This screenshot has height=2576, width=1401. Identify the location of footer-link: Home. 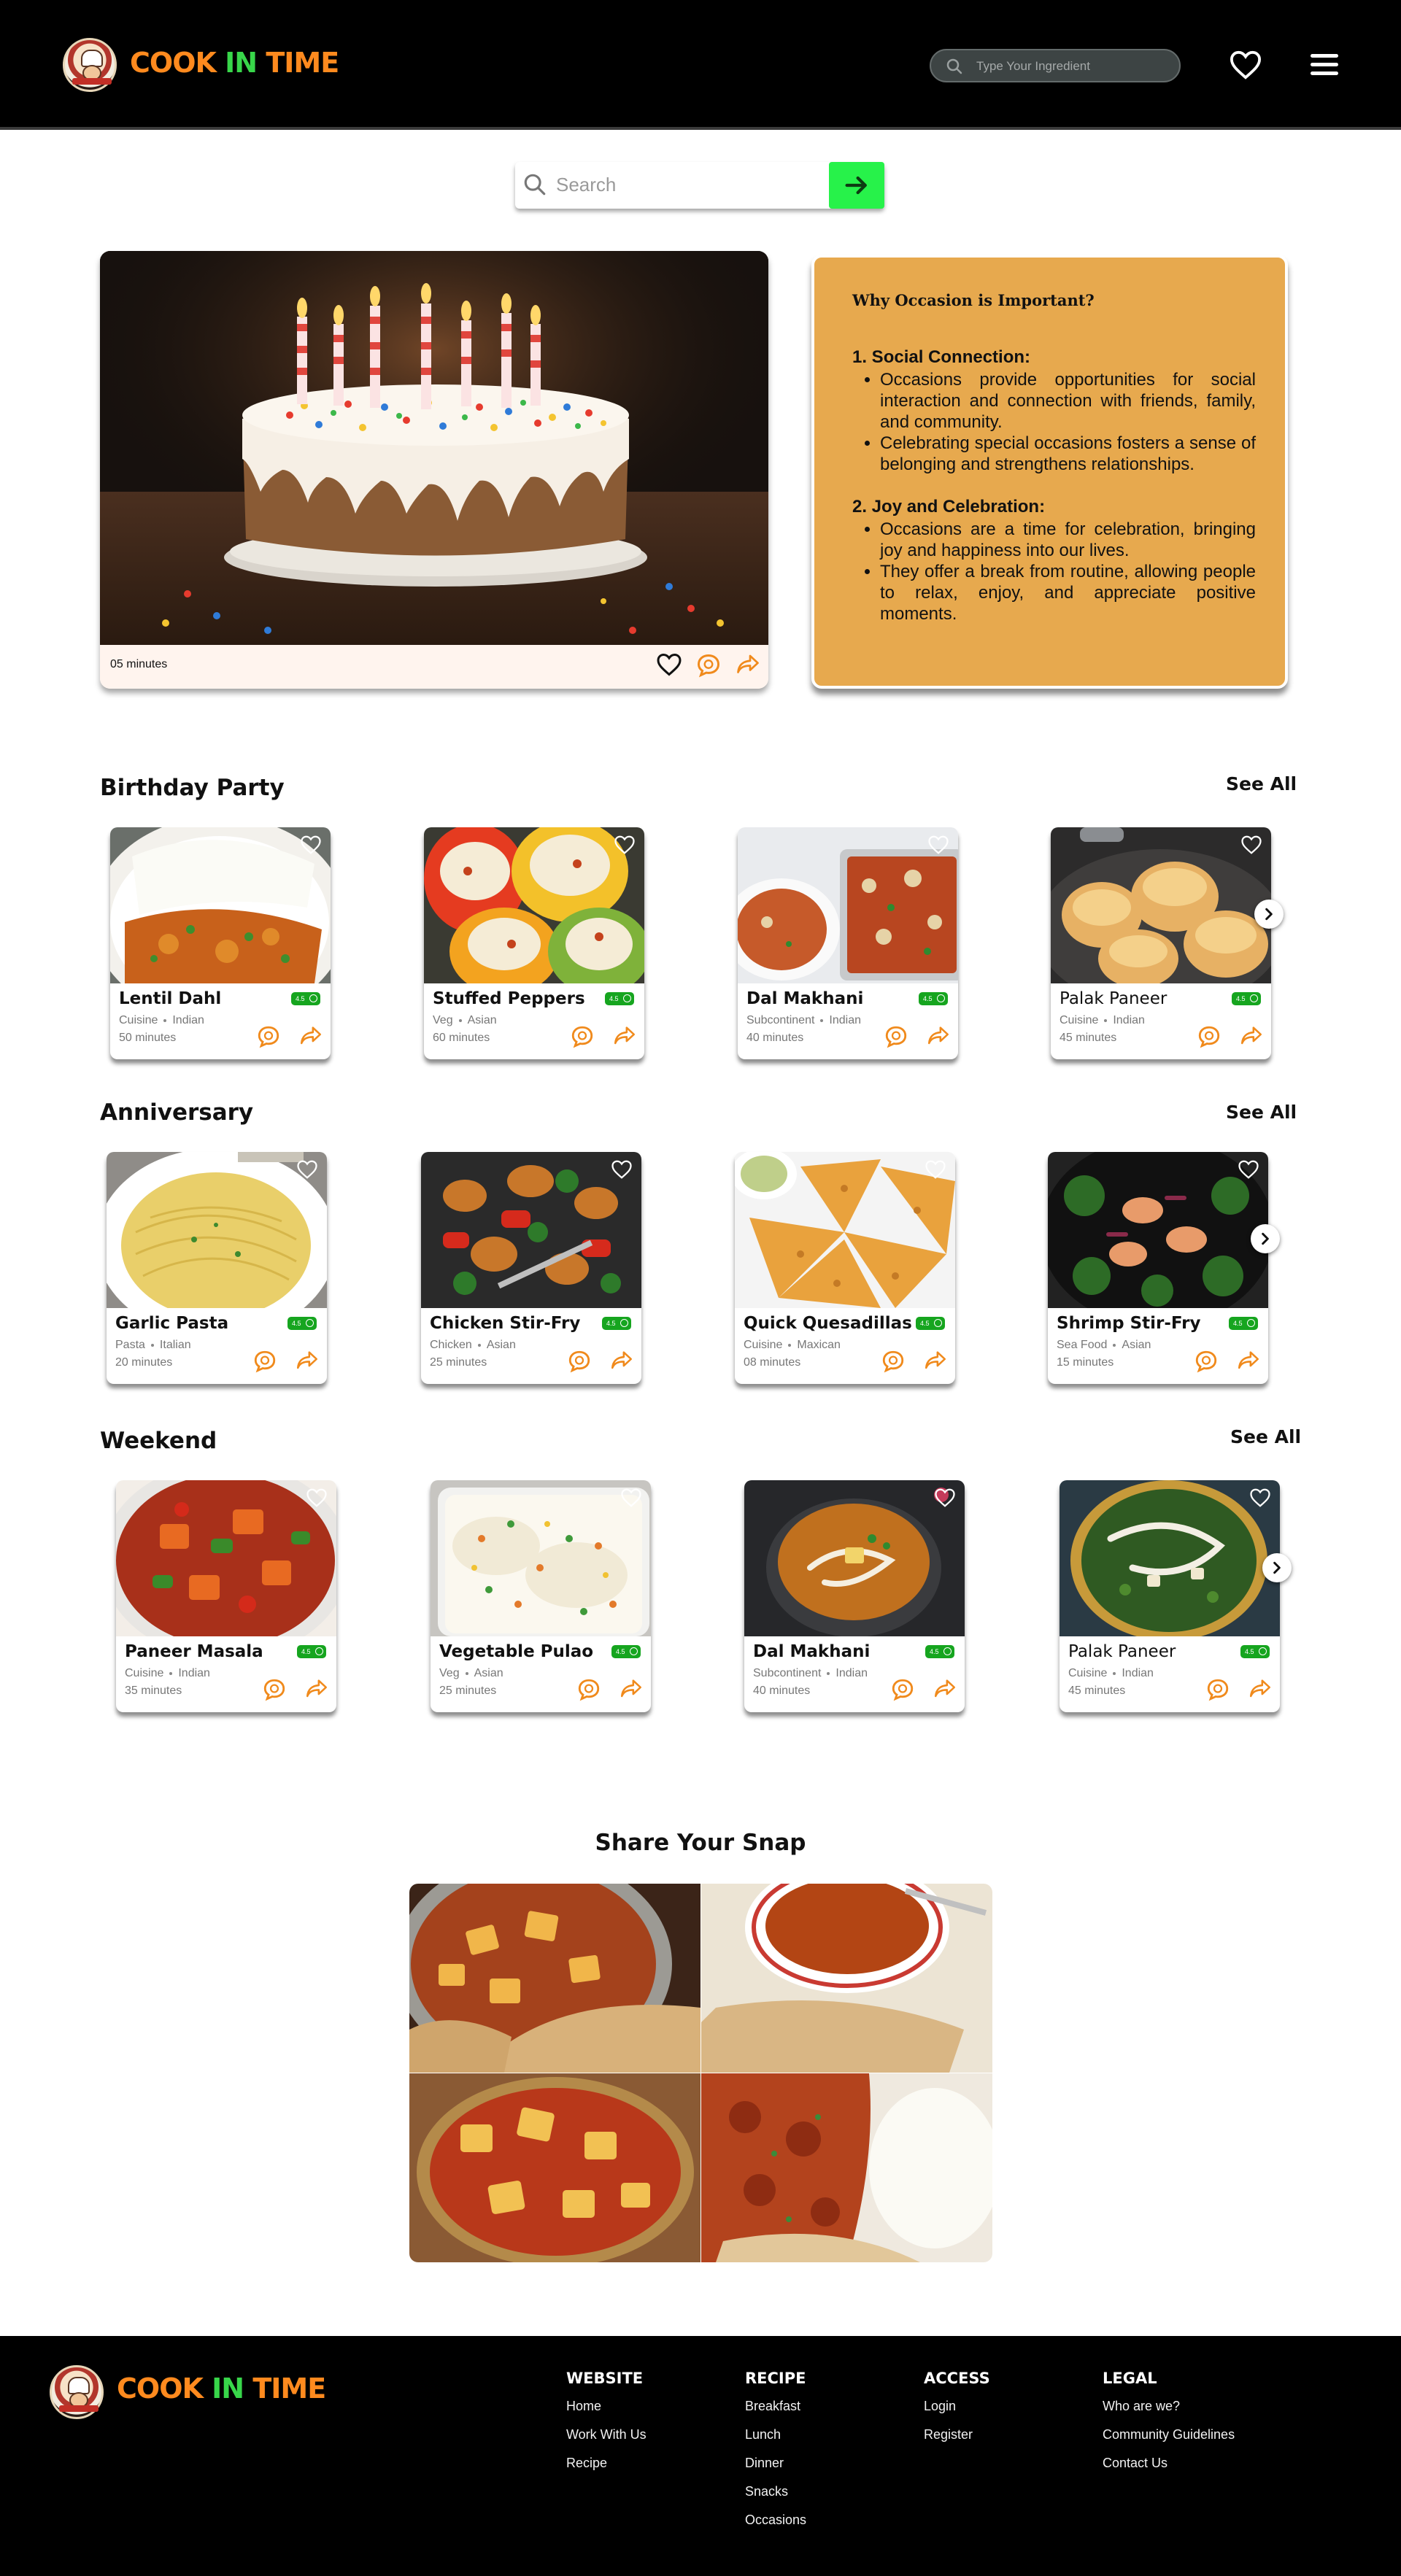
(606, 2406).